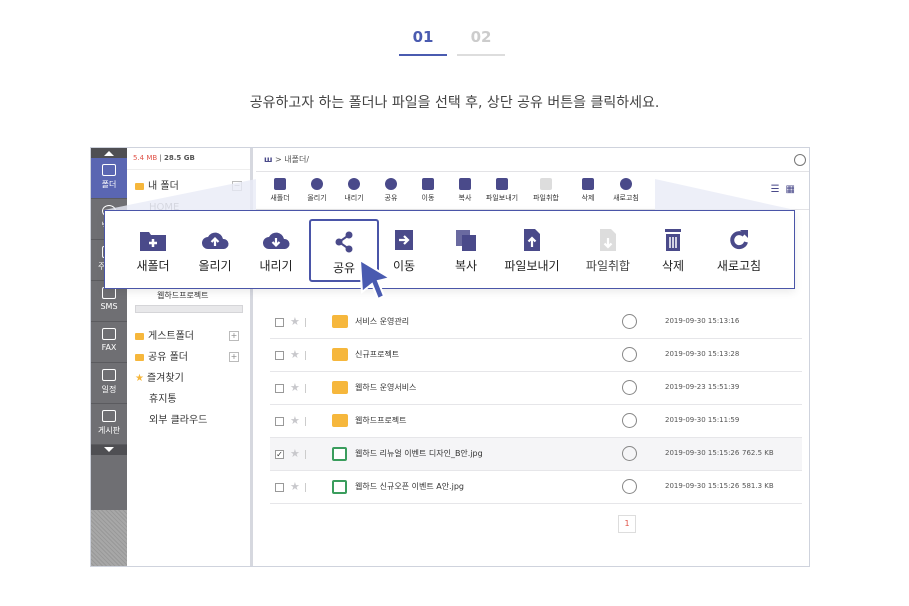 The height and width of the screenshot is (606, 909). I want to click on toolbar-new-folder: 새폴더, so click(280, 190).